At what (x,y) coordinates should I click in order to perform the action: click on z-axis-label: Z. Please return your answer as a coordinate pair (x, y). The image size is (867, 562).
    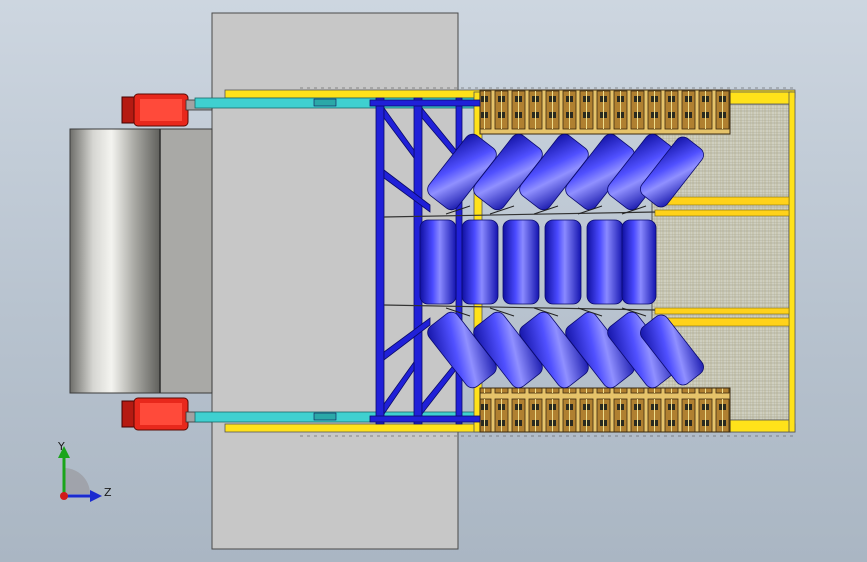
    Looking at the image, I should click on (108, 492).